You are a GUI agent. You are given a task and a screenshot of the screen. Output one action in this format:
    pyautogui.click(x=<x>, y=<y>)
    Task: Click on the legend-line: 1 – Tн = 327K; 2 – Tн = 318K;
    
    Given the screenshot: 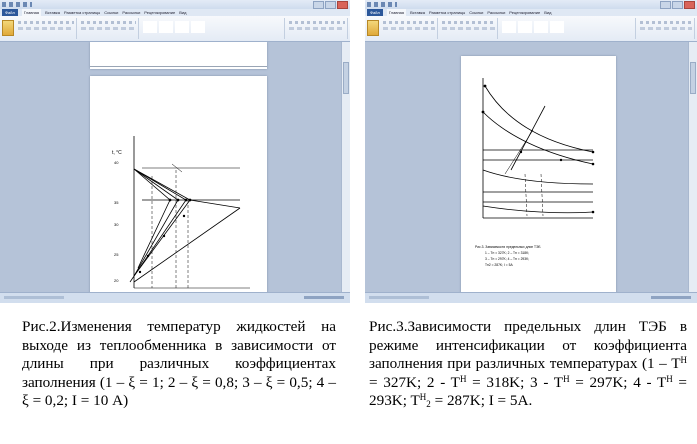 What is the action you would take?
    pyautogui.click(x=507, y=253)
    